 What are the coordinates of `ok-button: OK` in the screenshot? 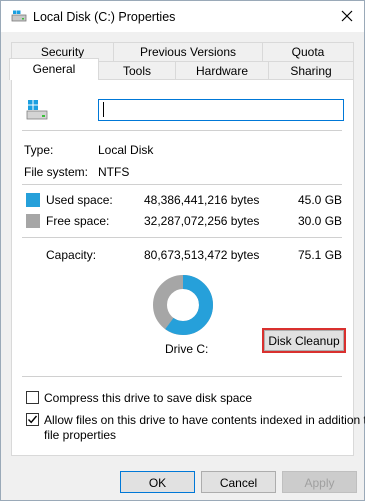 It's located at (157, 482).